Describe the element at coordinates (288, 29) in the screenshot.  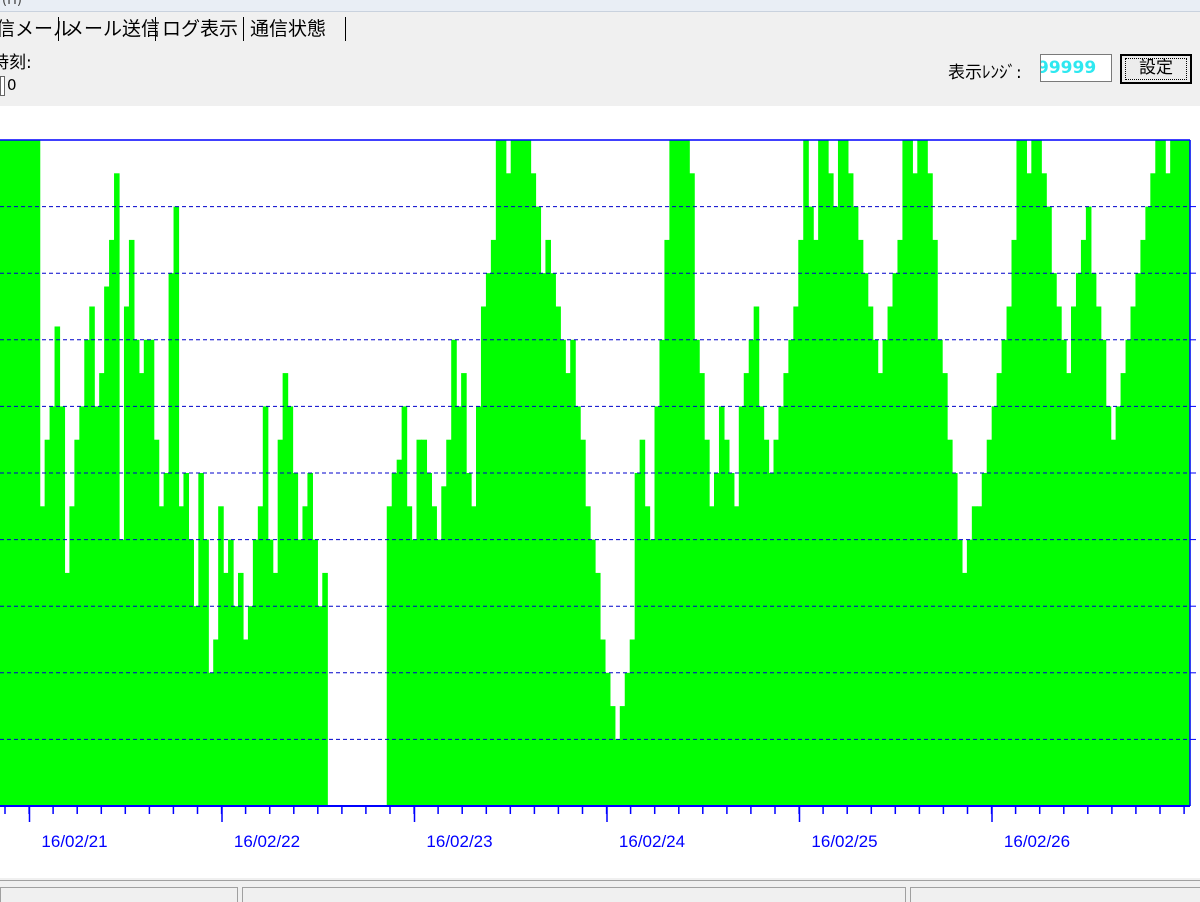
I see `menu-connection-status: 通信状態` at that location.